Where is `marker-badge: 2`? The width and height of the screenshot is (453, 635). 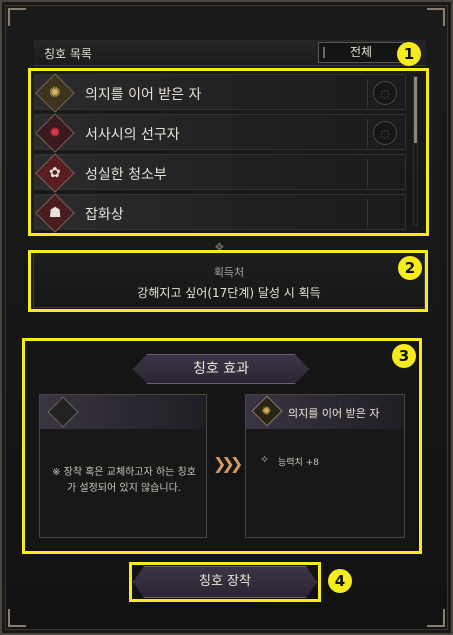 marker-badge: 2 is located at coordinates (410, 268).